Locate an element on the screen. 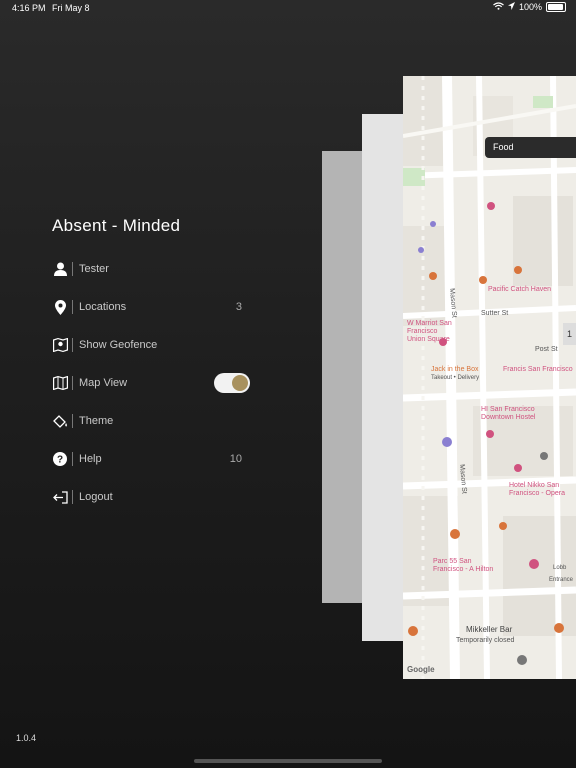 The width and height of the screenshot is (576, 768). menu-item-help: ? Help 10 is located at coordinates (147, 459).